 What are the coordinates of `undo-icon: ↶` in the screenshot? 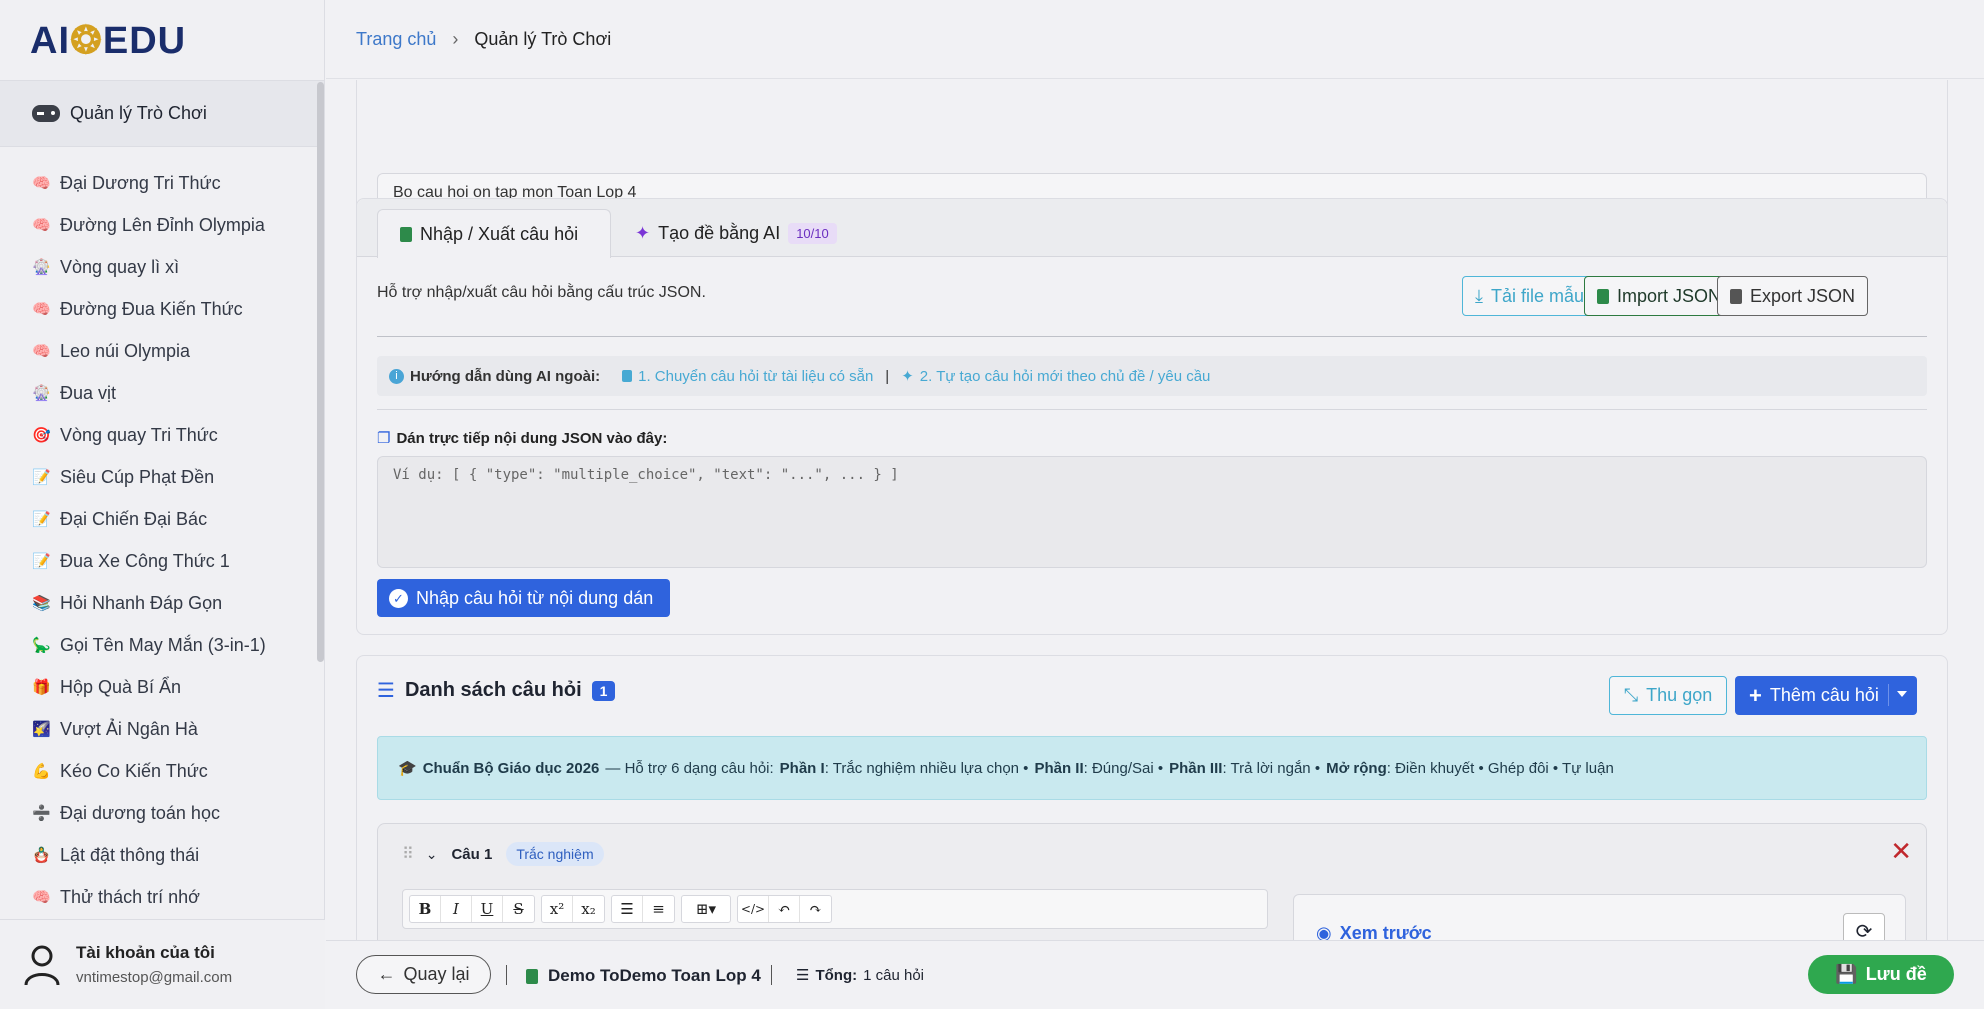 It's located at (784, 909).